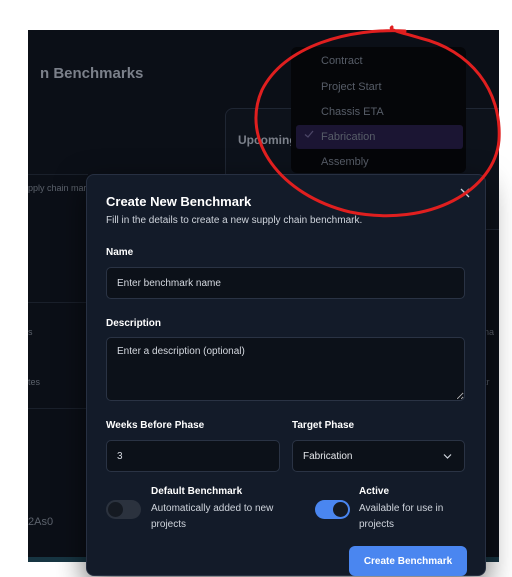 Image resolution: width=512 pixels, height=577 pixels. Describe the element at coordinates (351, 87) in the screenshot. I see `option-label: Project Start` at that location.